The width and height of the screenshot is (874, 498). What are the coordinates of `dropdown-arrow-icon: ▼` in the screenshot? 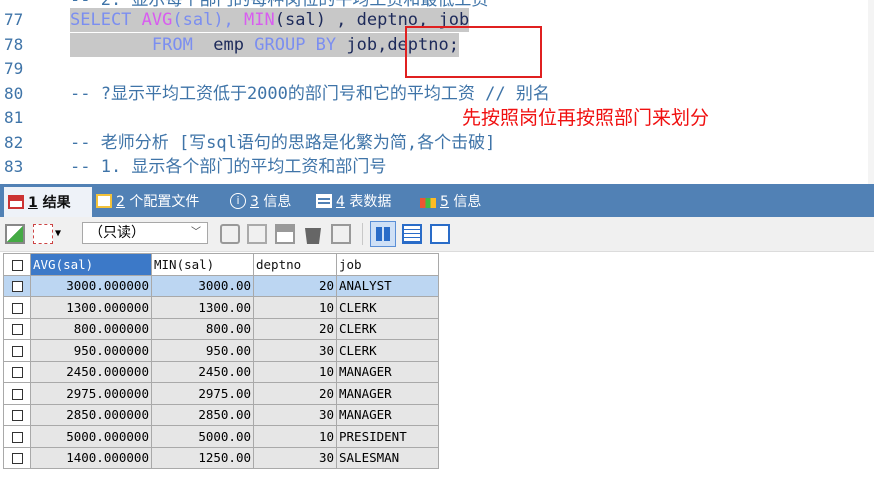 It's located at (61, 234).